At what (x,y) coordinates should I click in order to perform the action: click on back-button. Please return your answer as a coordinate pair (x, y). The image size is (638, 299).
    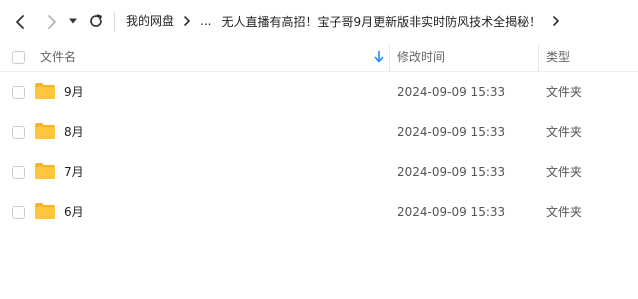
    Looking at the image, I should click on (20, 22).